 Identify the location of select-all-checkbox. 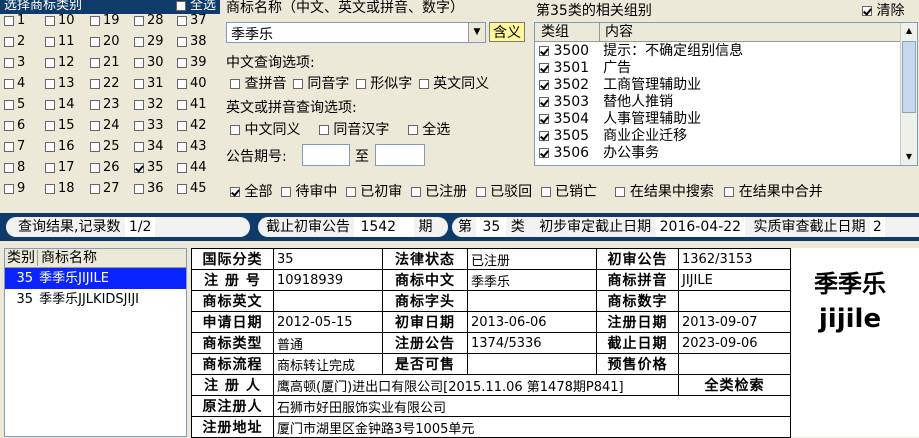
(180, 5).